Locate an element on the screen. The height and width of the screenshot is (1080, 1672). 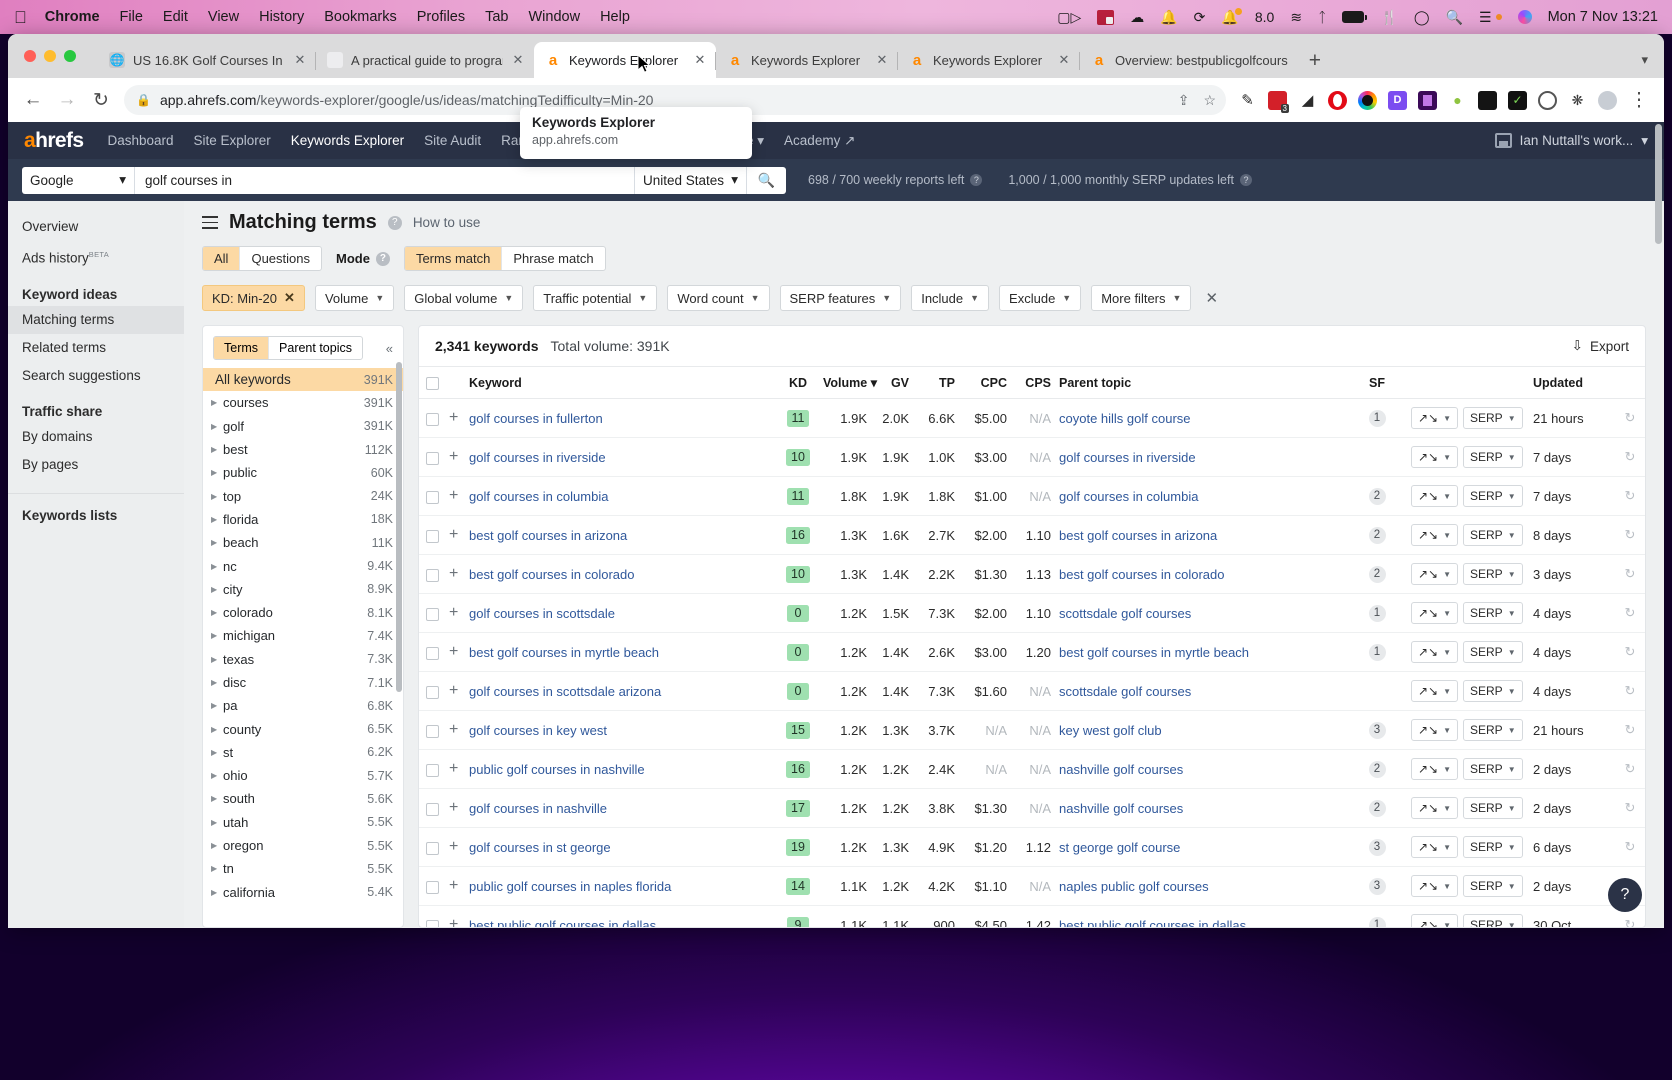
keyword-link: golf courses in scottsdale arizona is located at coordinates (565, 691).